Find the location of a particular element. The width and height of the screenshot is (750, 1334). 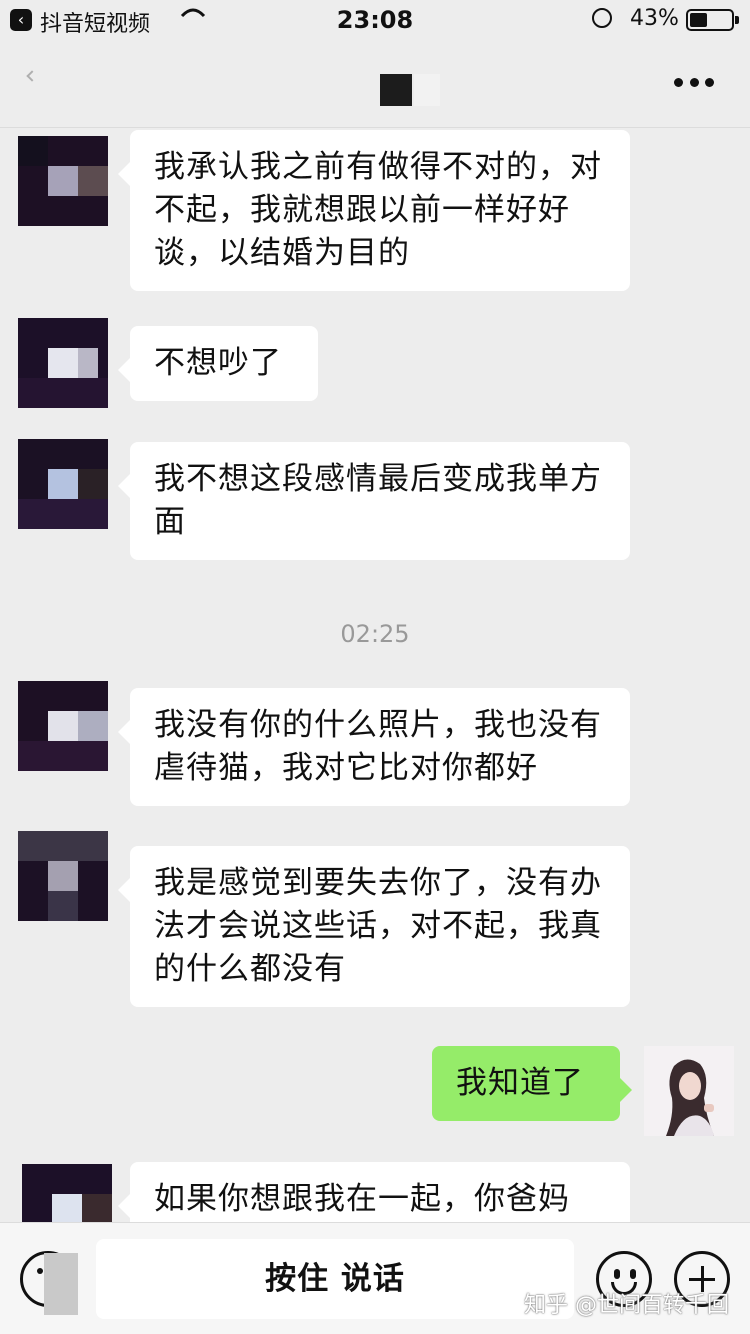

battery-percentage: 43% is located at coordinates (654, 18).